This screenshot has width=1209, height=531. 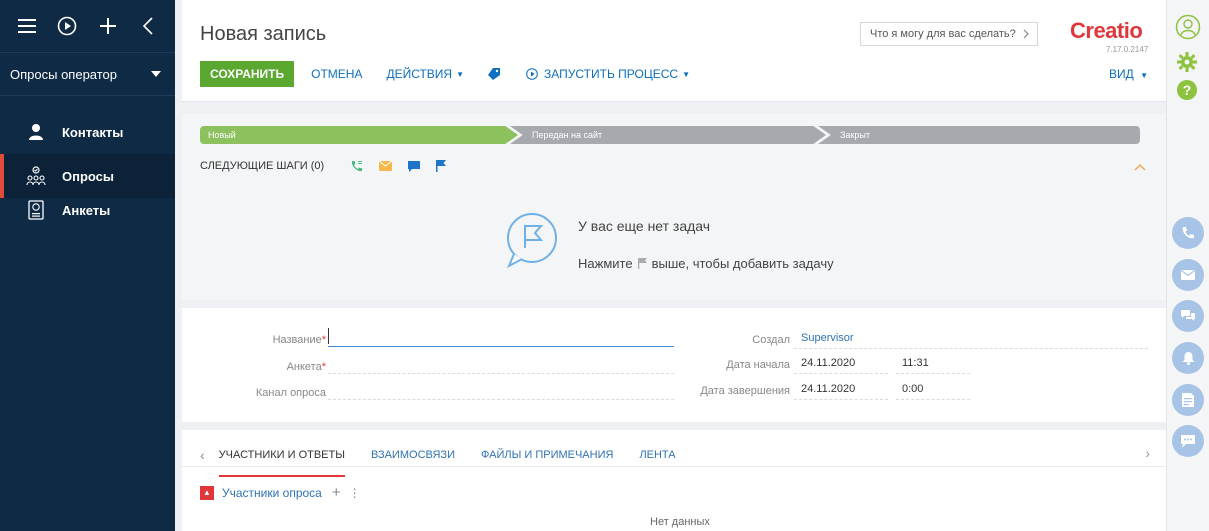 I want to click on hint-suffix: выше, чтобы добавить задачу, so click(x=742, y=263).